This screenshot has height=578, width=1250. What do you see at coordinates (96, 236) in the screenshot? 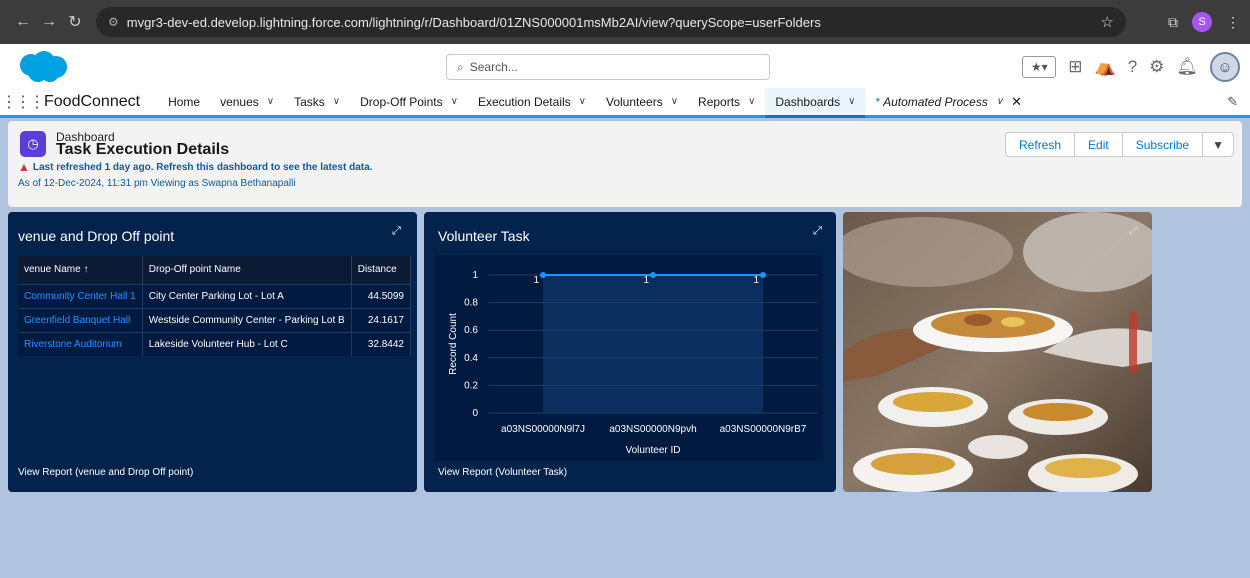
I see `card-title: venue and Drop Off point` at bounding box center [96, 236].